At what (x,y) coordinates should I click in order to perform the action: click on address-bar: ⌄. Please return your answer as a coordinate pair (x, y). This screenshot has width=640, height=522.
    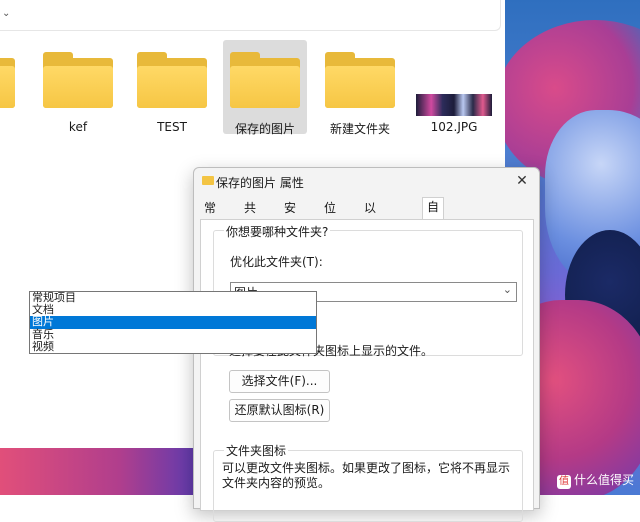
    Looking at the image, I should click on (250, 15).